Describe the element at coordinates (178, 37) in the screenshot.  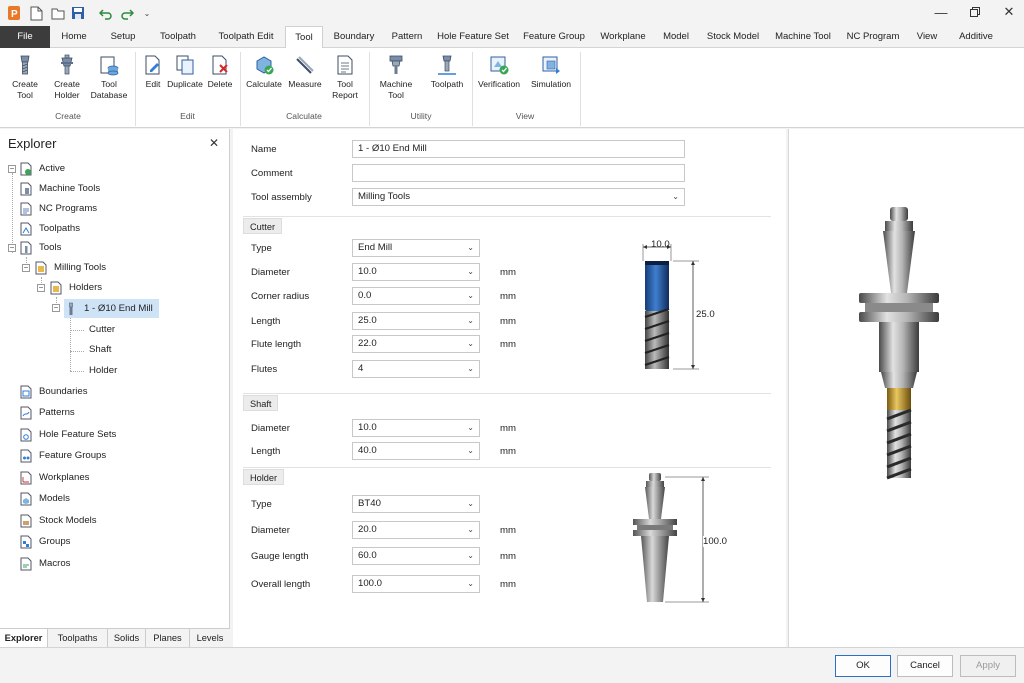
I see `tab-toolpath: Toolpath` at that location.